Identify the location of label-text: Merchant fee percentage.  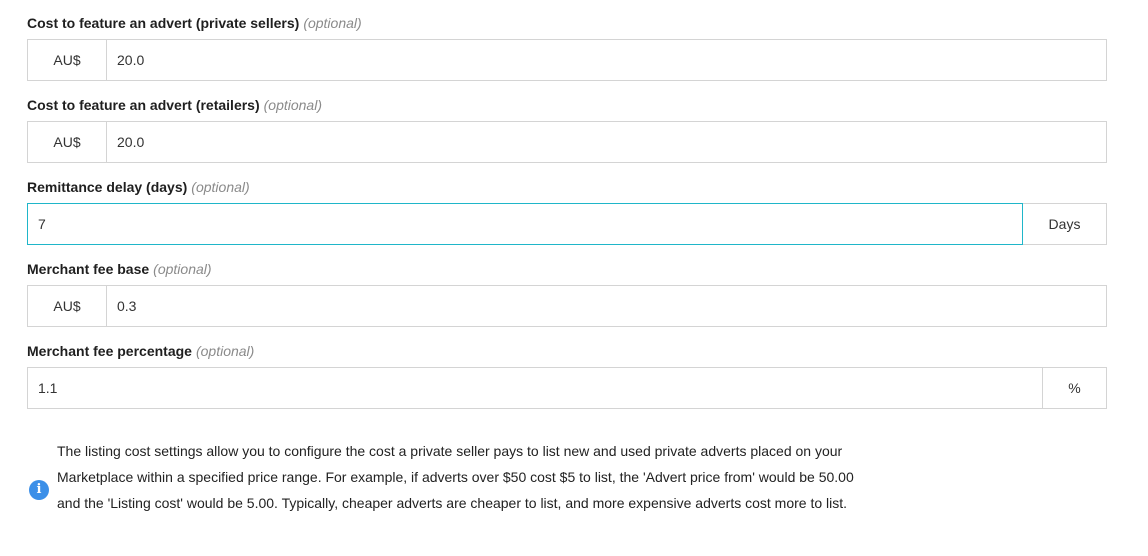
(109, 351).